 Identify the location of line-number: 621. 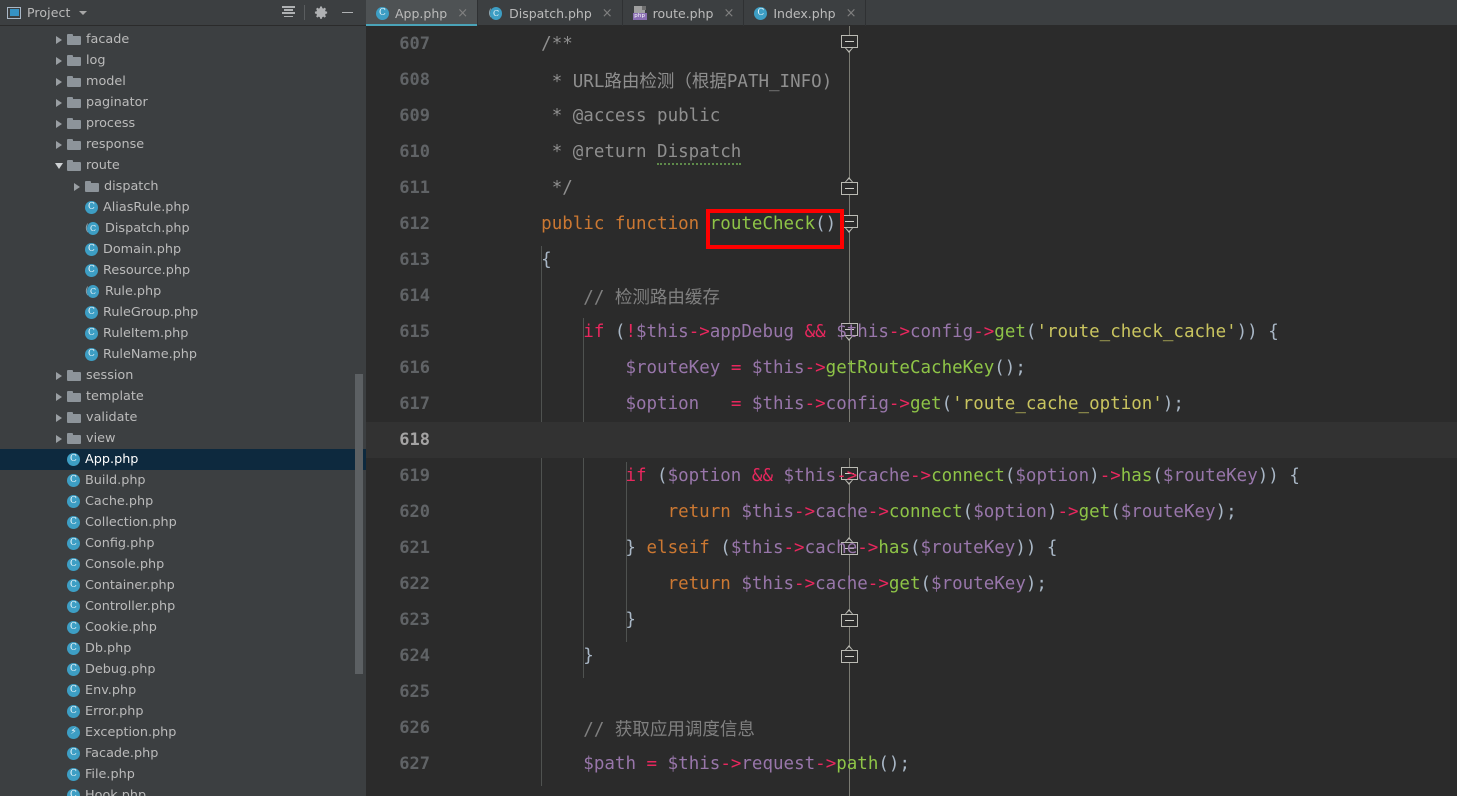
(403, 548).